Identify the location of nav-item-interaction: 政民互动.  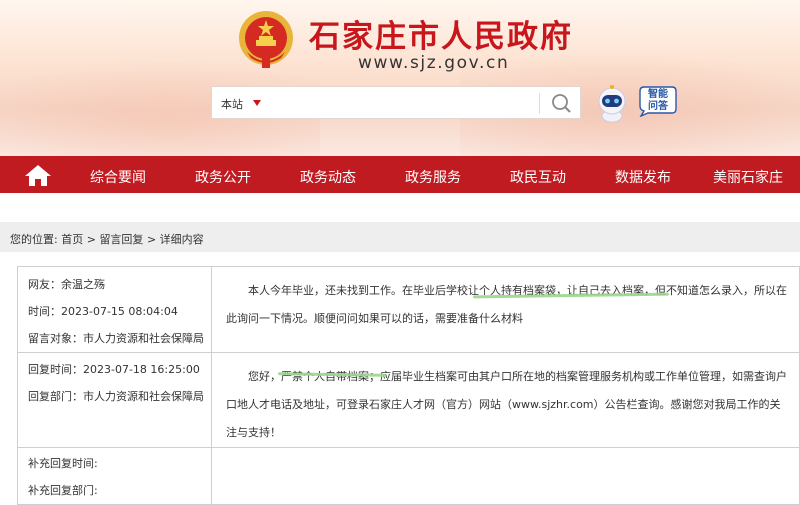
(538, 177).